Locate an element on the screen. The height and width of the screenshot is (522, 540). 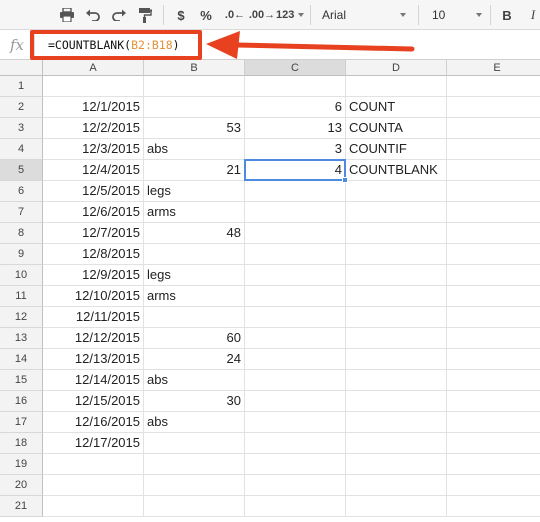
cell-d5: COUNTBLANK is located at coordinates (396, 170).